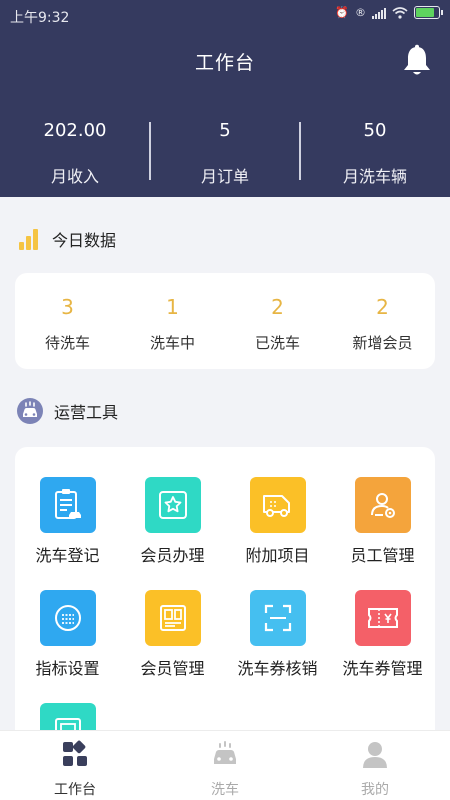  I want to click on scan-icon, so click(277, 618).